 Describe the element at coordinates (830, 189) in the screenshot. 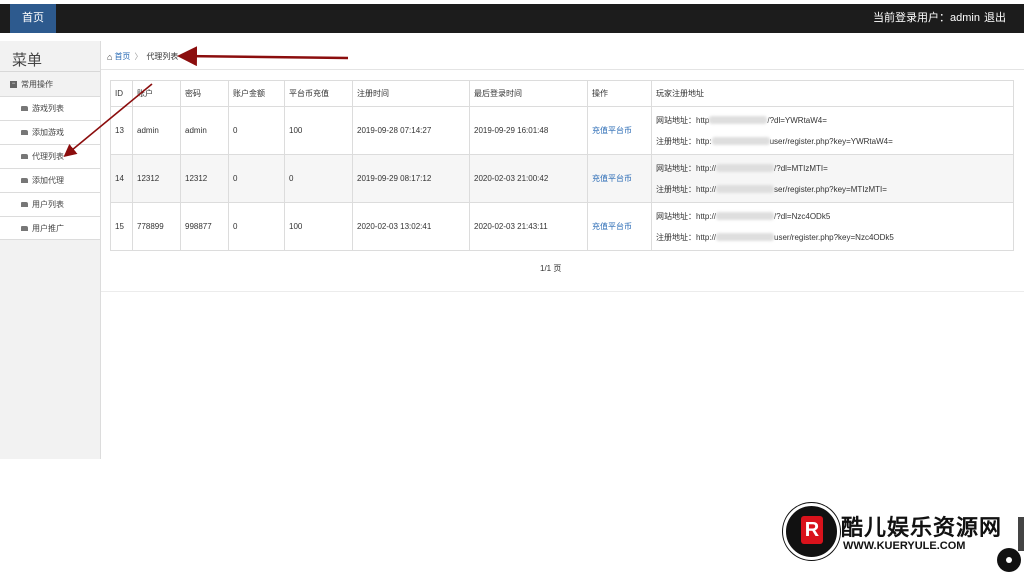

I see `register-address-suffix: ser/register.php?key=MTIzMTI=` at that location.